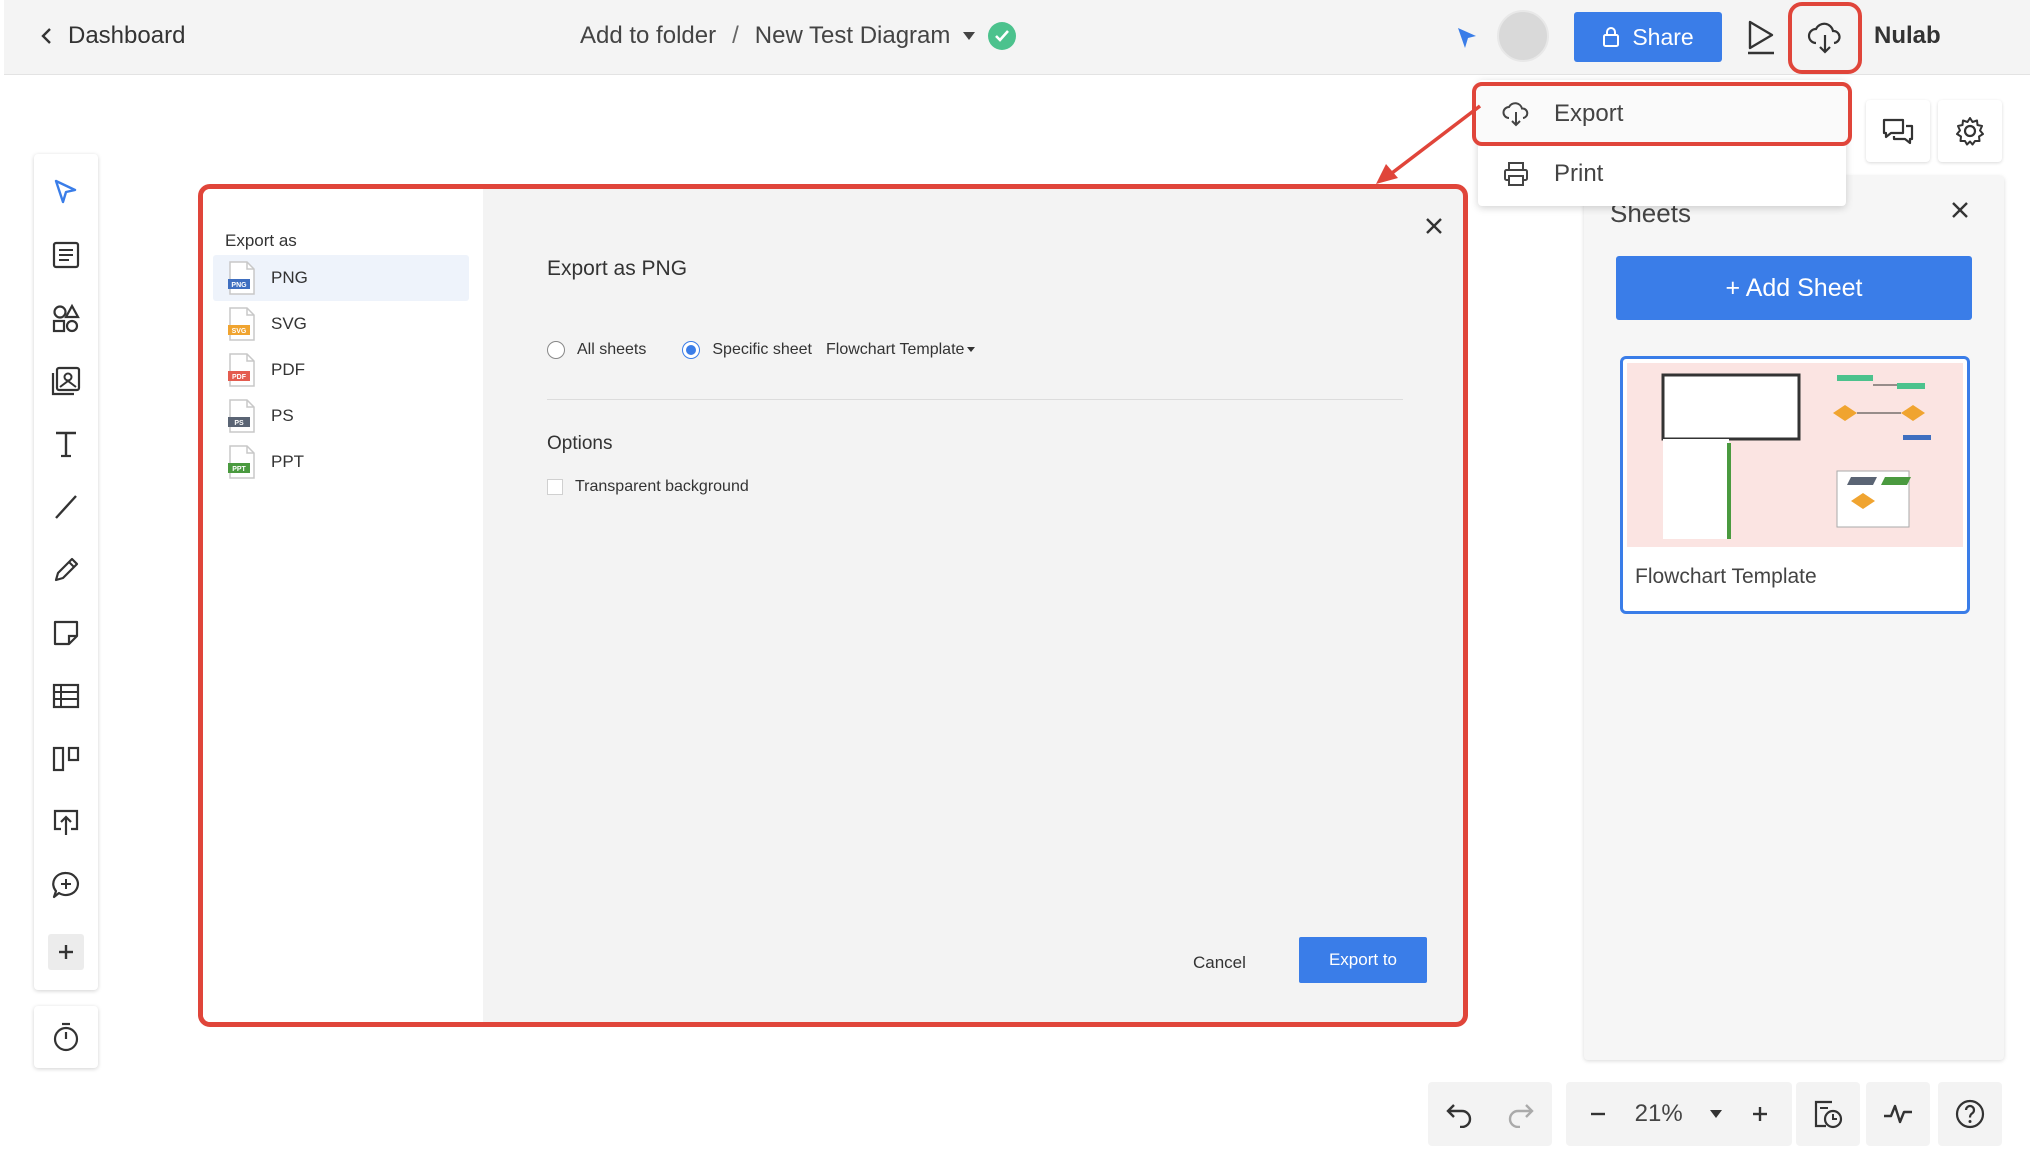  I want to click on upload-tool, so click(66, 822).